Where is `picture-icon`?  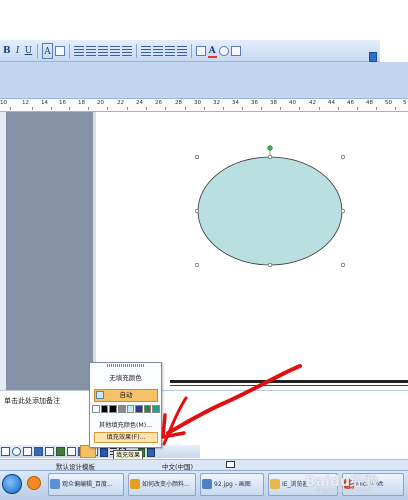
picture-icon is located at coordinates (71, 451).